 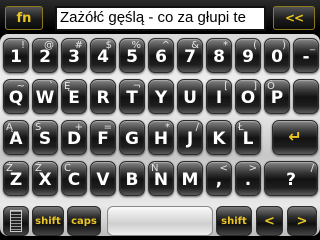 I want to click on fn-button: fn, so click(x=24, y=18).